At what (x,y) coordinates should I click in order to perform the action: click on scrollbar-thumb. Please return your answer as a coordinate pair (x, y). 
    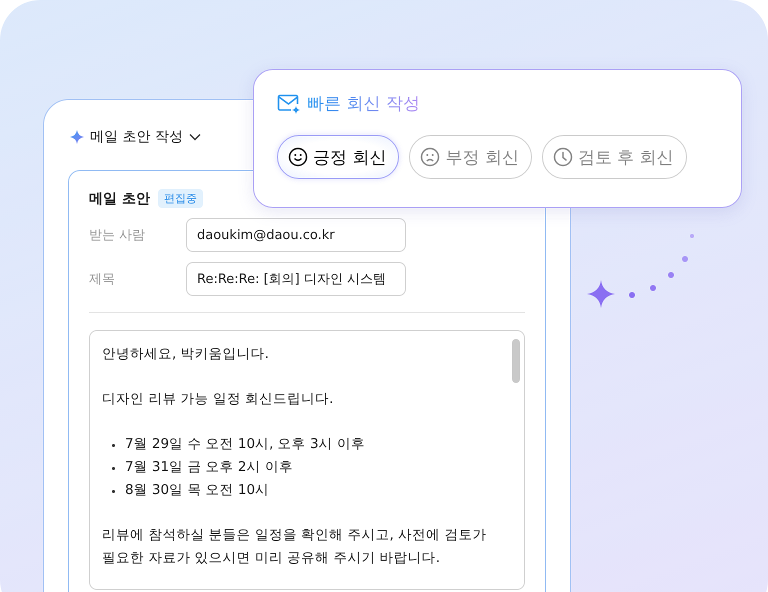
    Looking at the image, I should click on (516, 361).